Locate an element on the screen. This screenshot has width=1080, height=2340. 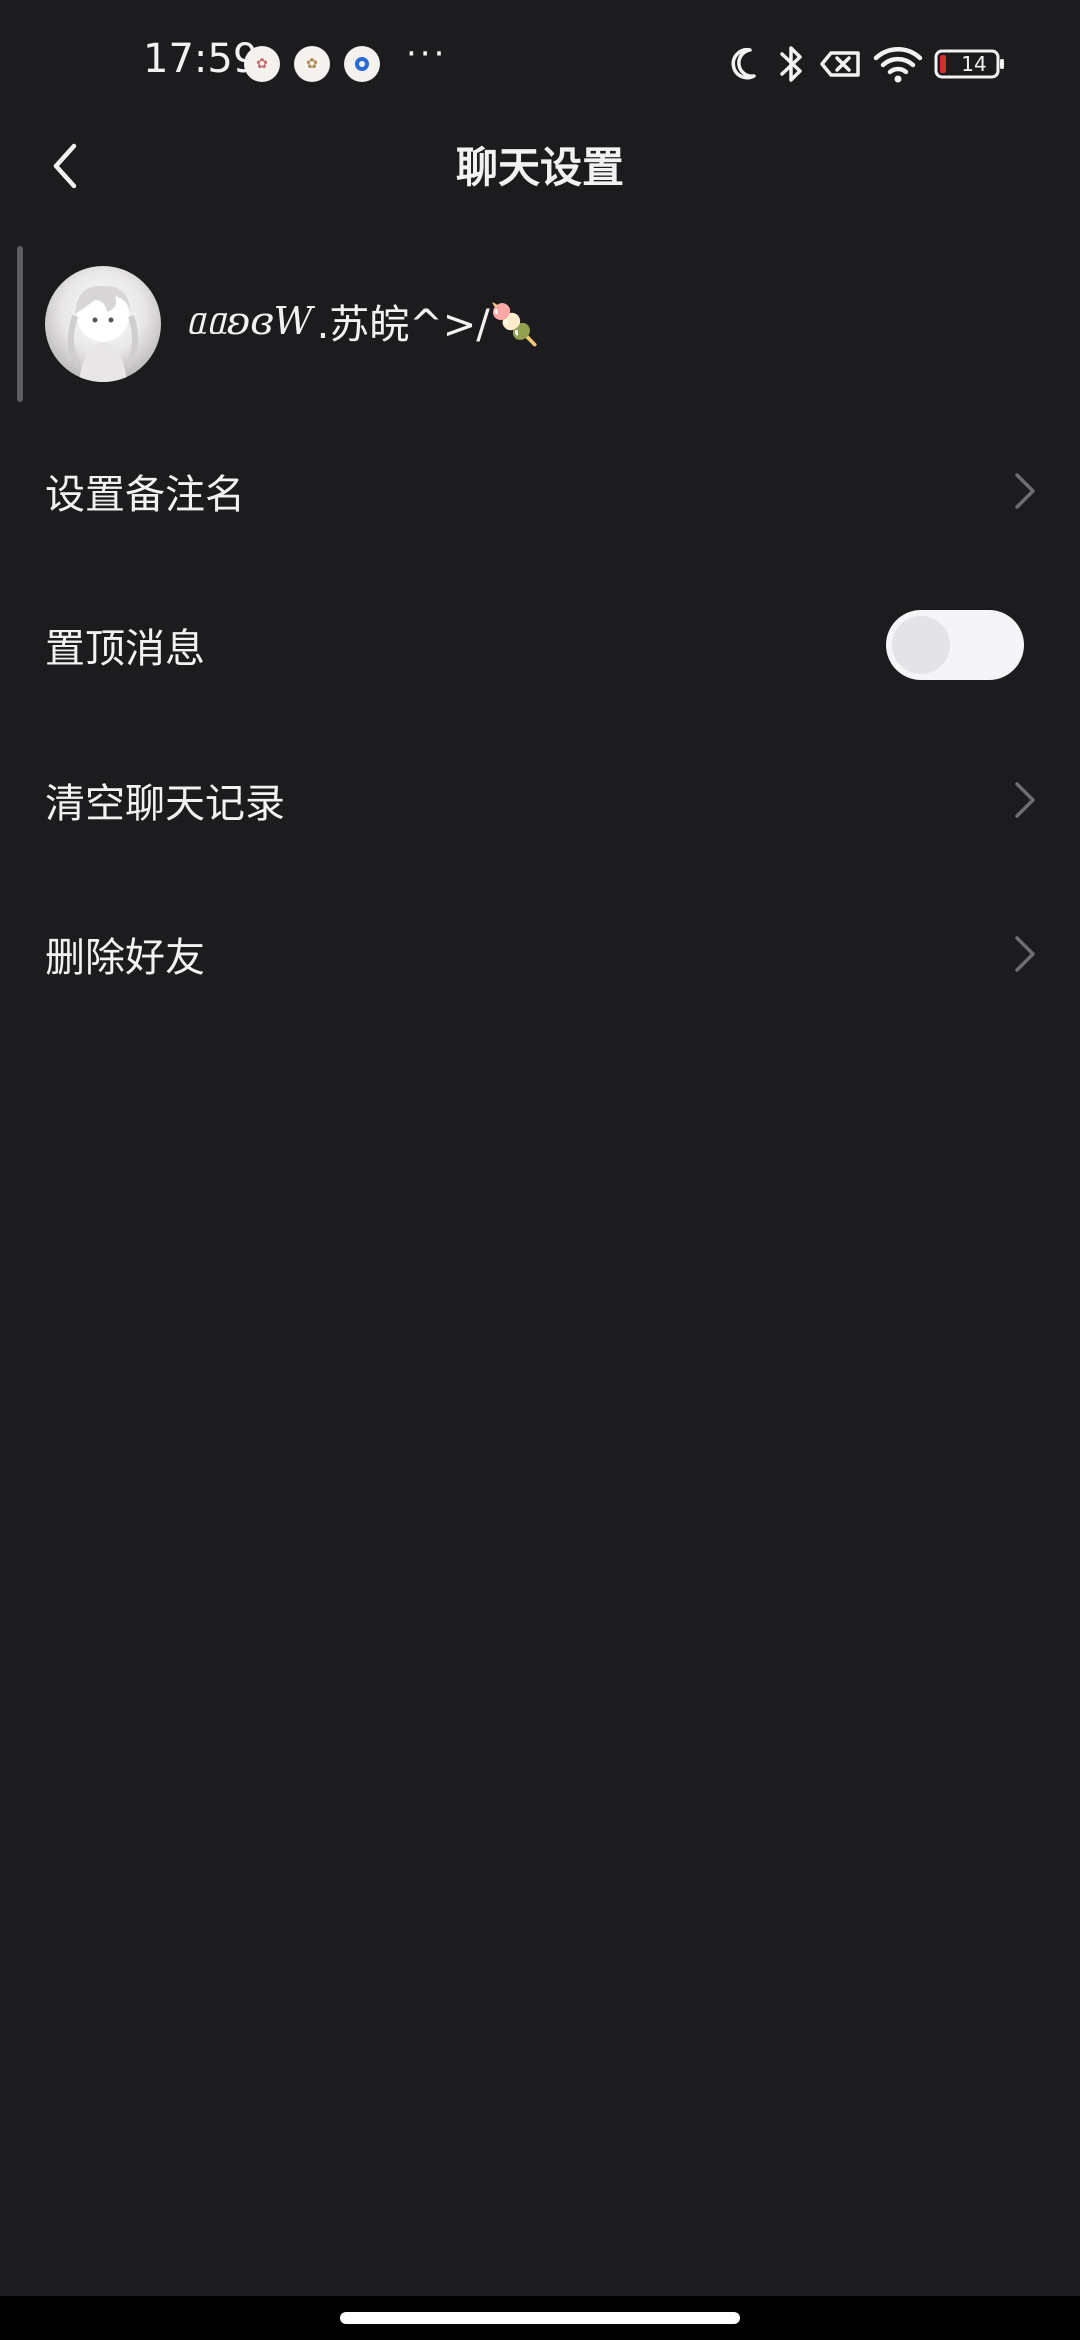
clear-chat-history-item: 清空聊天记录 is located at coordinates (540, 800).